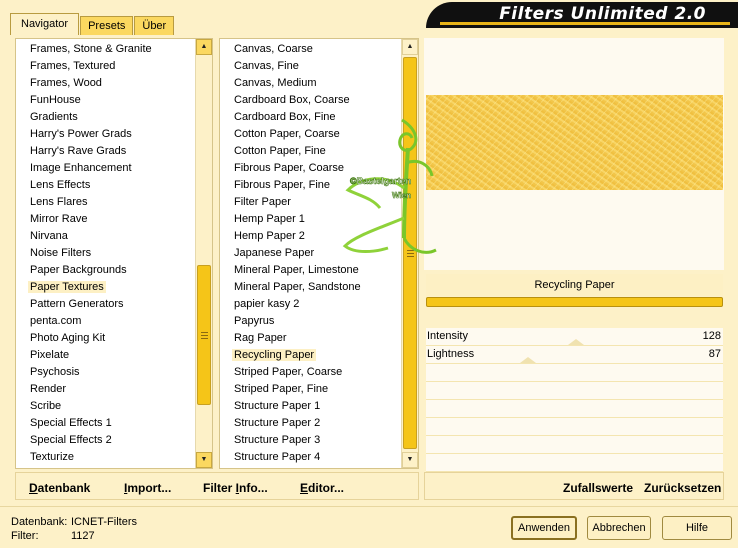 This screenshot has height=548, width=738. What do you see at coordinates (401, 195) in the screenshot?
I see `watermark-text-2: Wien` at bounding box center [401, 195].